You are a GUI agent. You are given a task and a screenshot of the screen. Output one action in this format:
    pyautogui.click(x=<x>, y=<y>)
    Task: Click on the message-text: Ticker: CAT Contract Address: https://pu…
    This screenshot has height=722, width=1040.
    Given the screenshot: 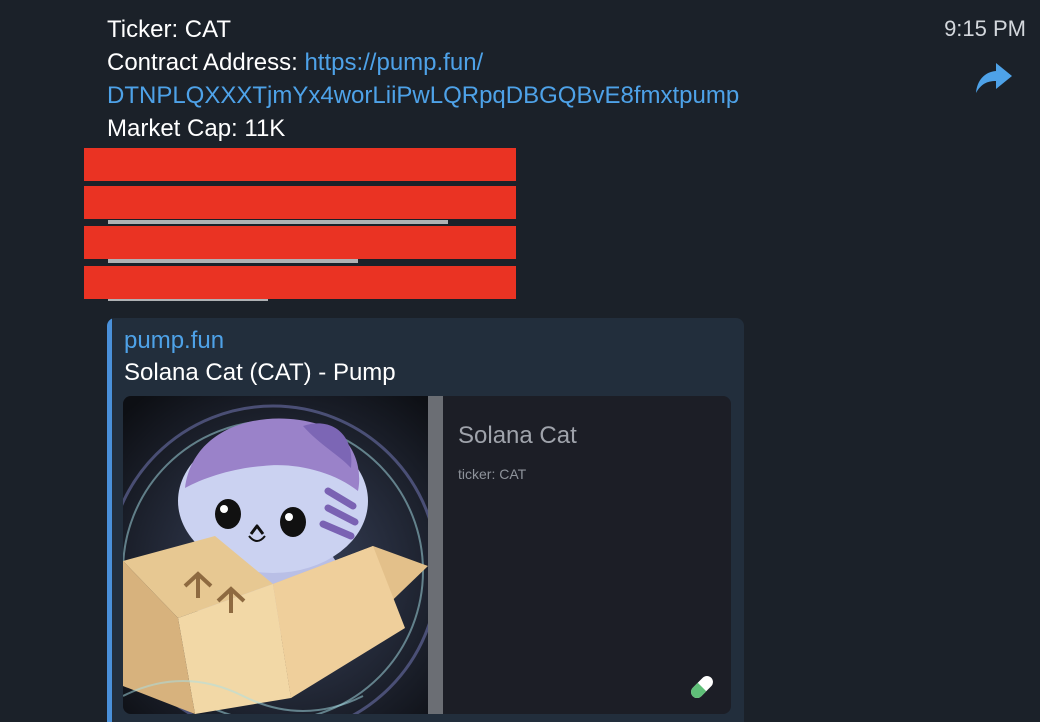 What is the action you would take?
    pyautogui.click(x=507, y=79)
    